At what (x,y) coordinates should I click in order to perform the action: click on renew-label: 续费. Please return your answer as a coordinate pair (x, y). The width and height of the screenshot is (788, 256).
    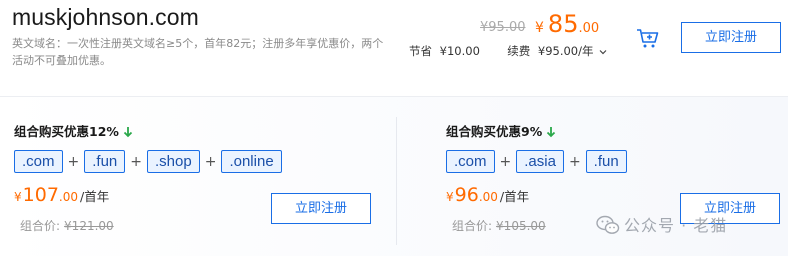
    Looking at the image, I should click on (519, 51).